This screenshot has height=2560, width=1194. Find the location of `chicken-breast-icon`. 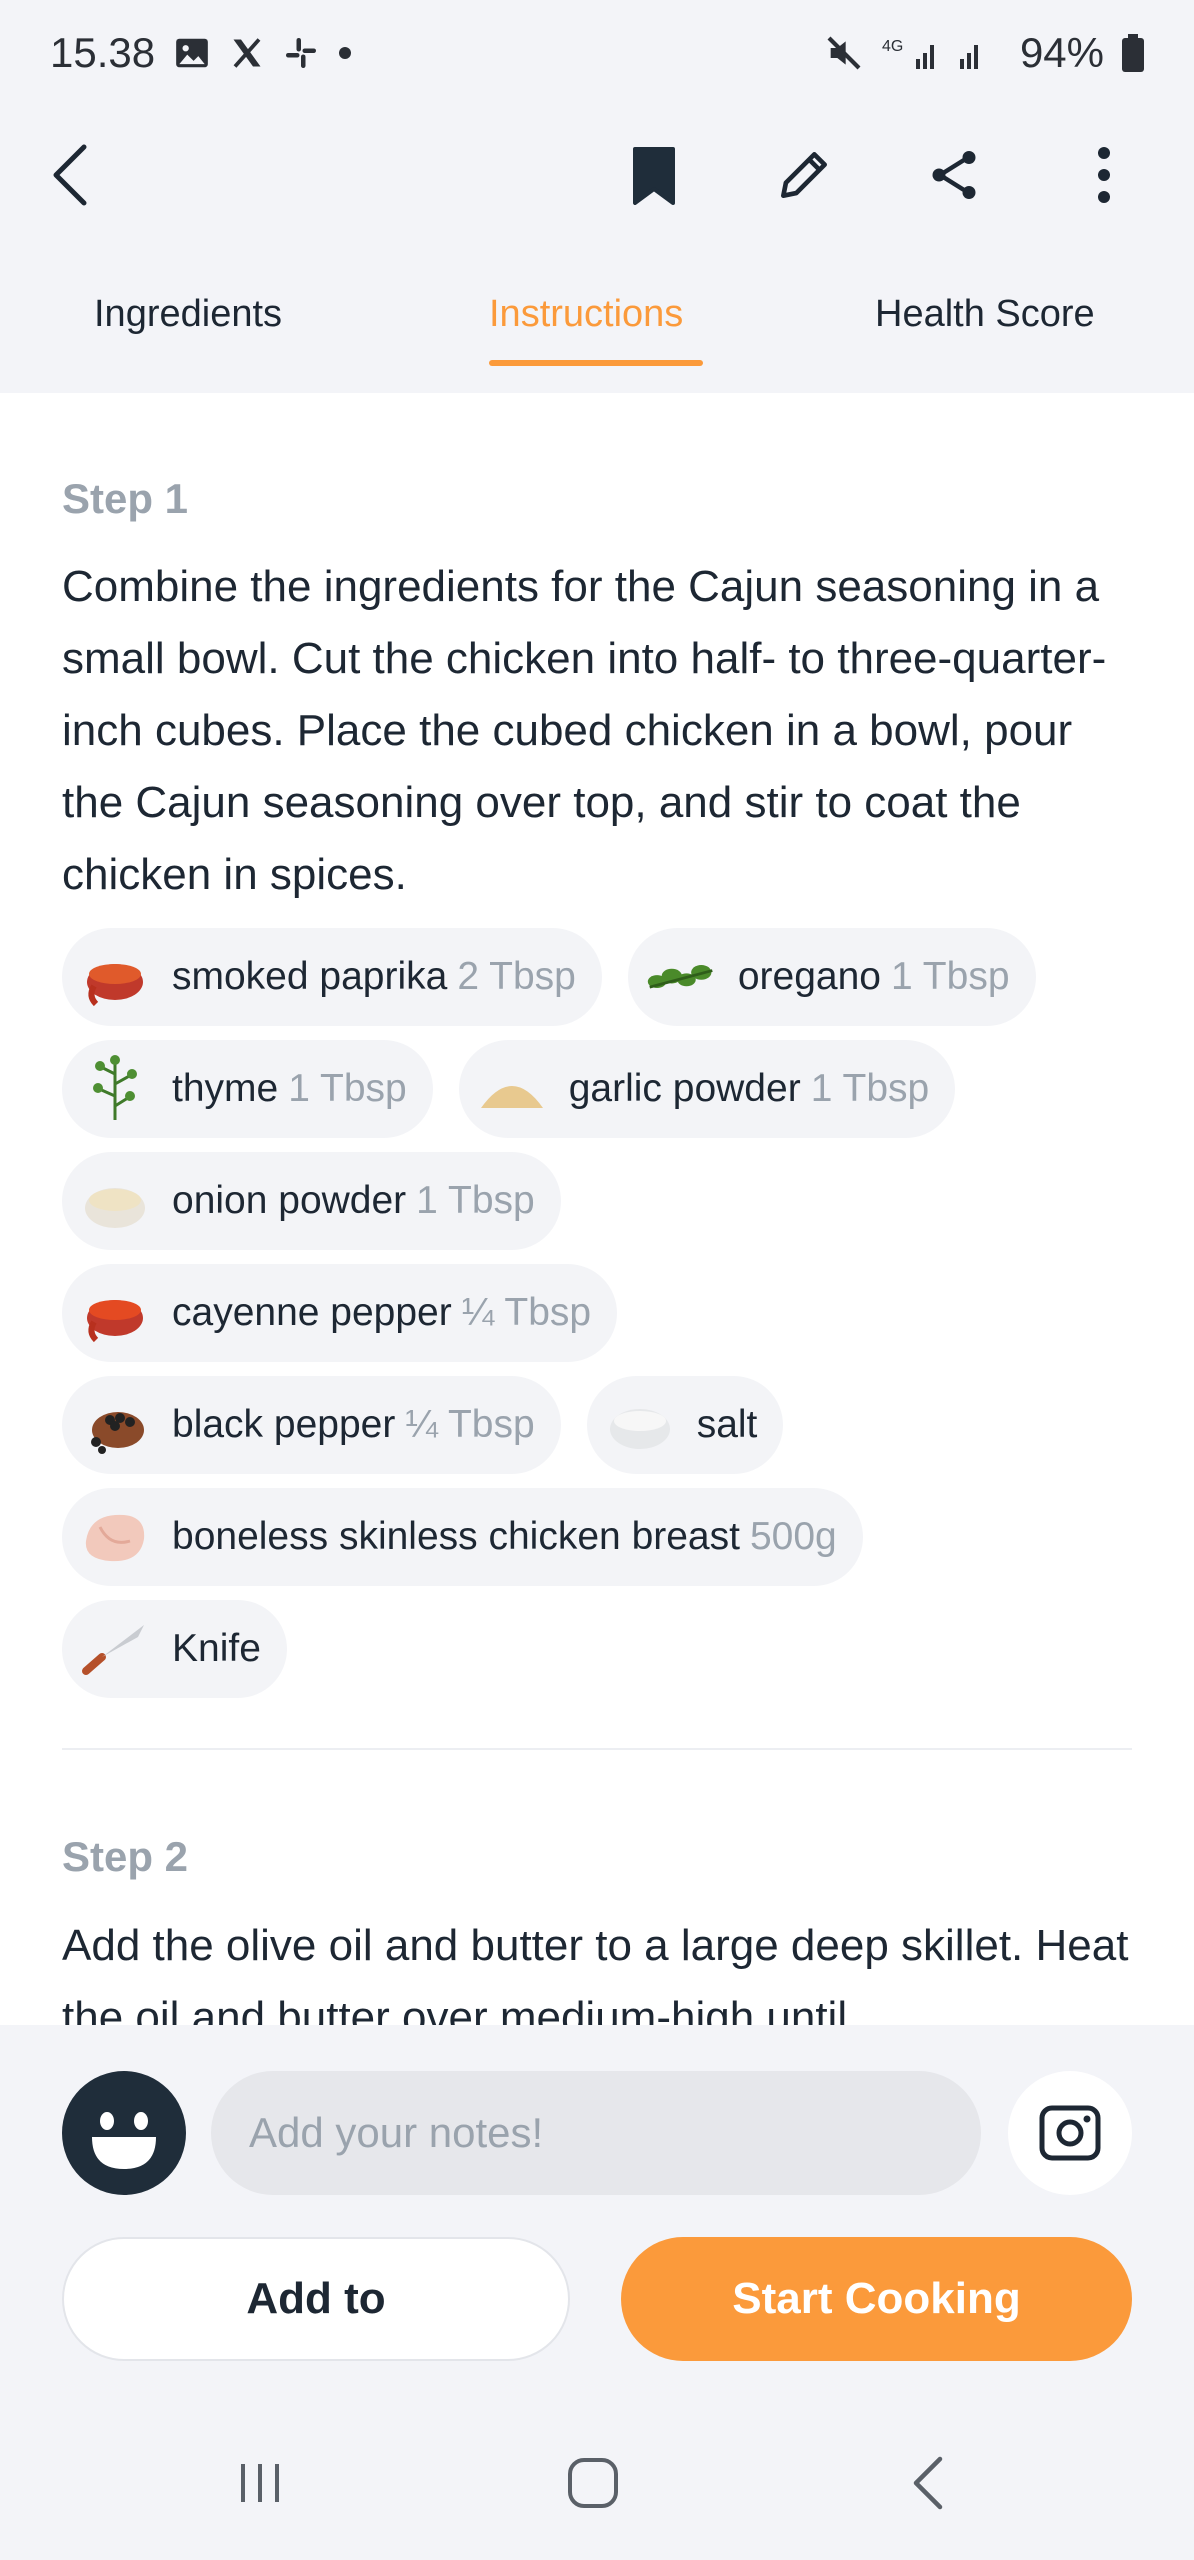

chicken-breast-icon is located at coordinates (115, 1537).